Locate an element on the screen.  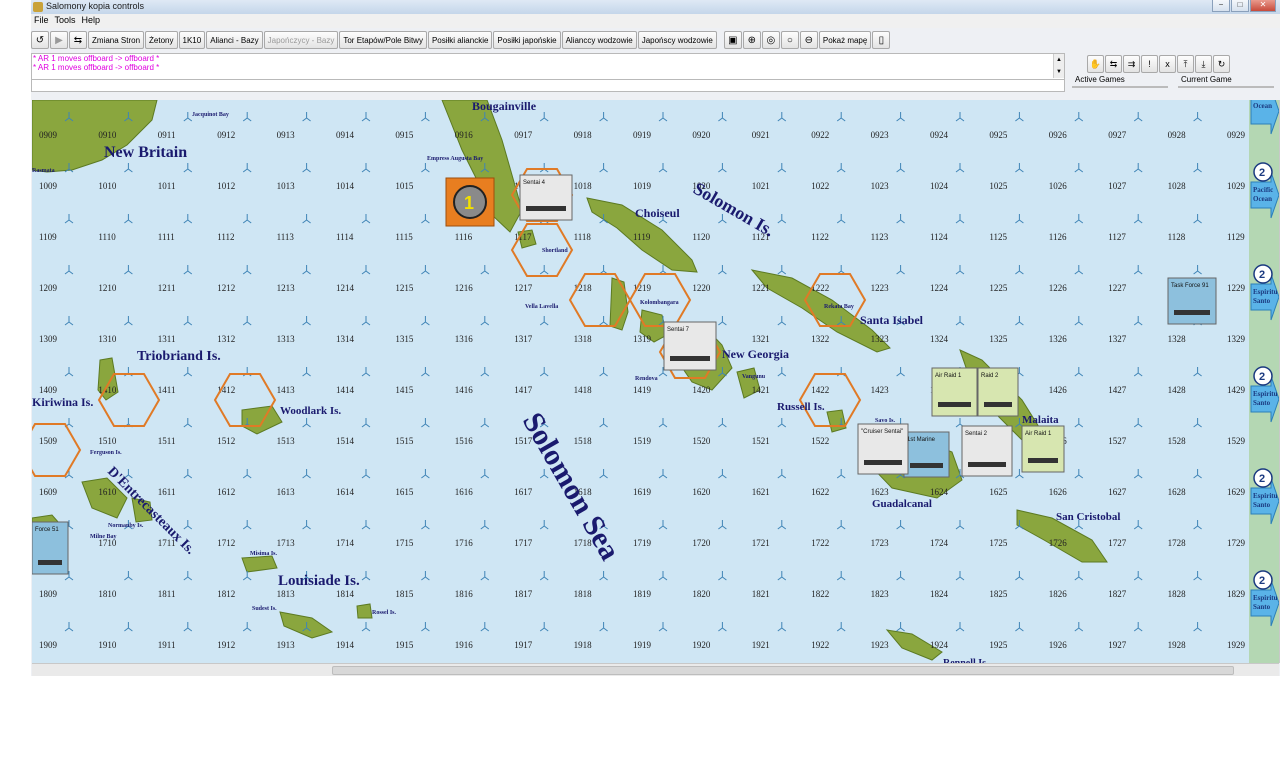
hex-number: 1310 is located at coordinates (107, 339).